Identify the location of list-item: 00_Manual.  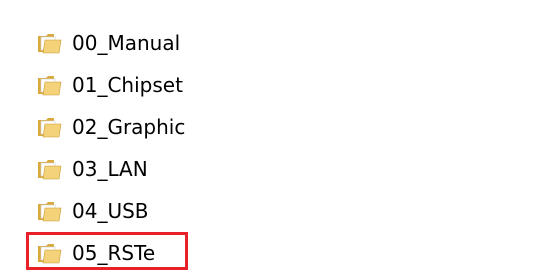
(108, 43).